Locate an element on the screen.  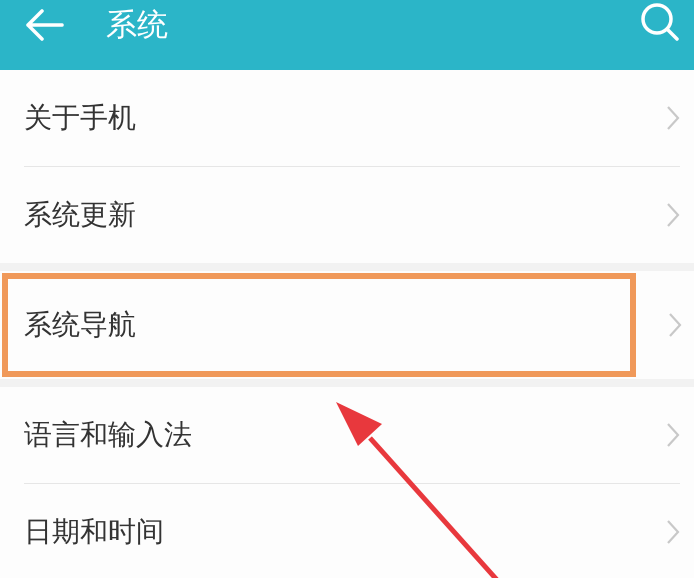
search-icon is located at coordinates (660, 22).